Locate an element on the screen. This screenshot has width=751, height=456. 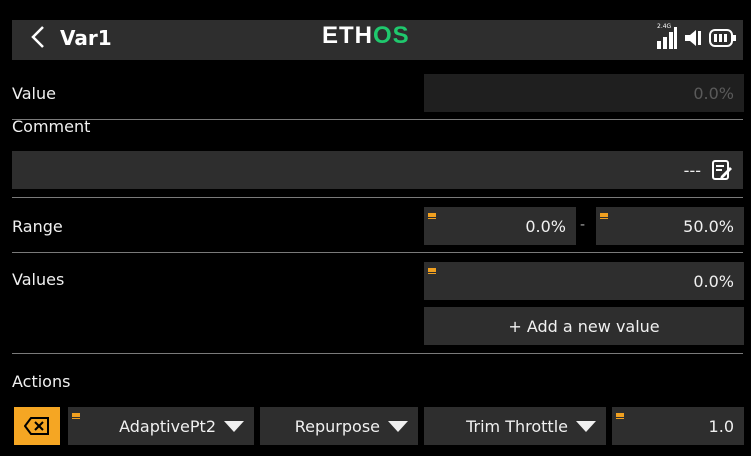
edit-icon is located at coordinates (722, 170).